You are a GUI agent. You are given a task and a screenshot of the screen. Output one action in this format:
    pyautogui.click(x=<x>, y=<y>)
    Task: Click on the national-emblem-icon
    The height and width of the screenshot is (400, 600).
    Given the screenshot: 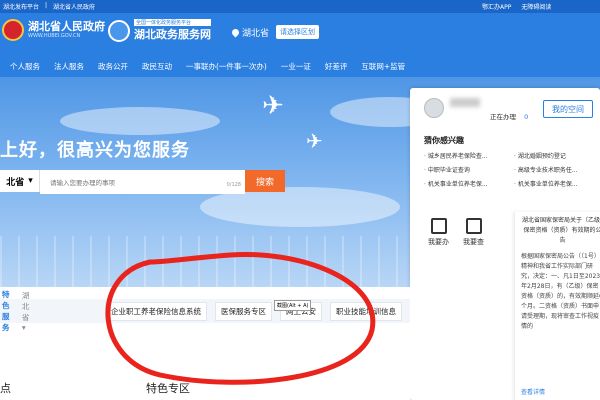 What is the action you would take?
    pyautogui.click(x=13, y=30)
    